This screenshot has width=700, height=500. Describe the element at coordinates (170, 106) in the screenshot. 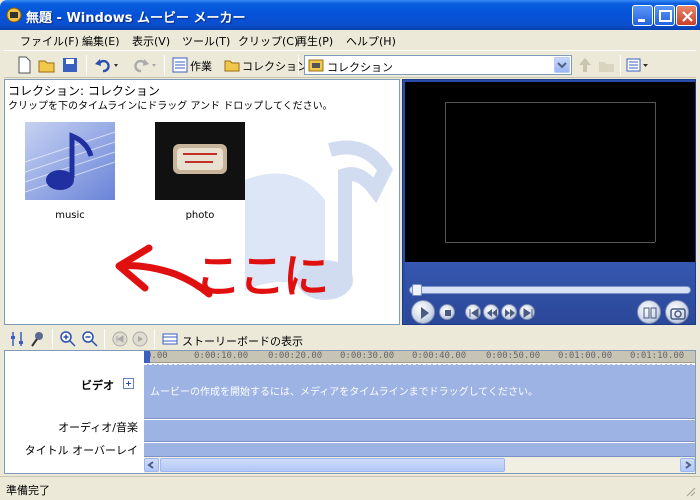

I see `collection-hint: クリップを下のタイムラインにドラッグ アンド ドロップしてください。` at that location.